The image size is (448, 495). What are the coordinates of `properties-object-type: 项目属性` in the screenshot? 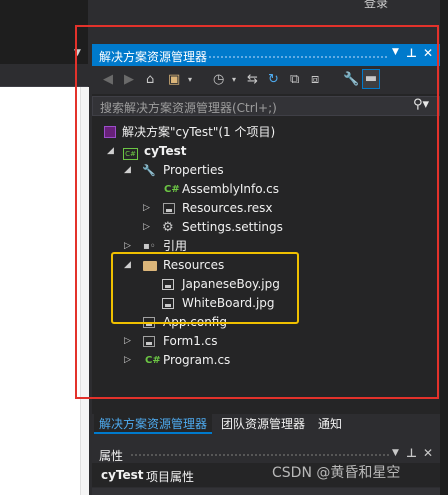 It's located at (170, 477).